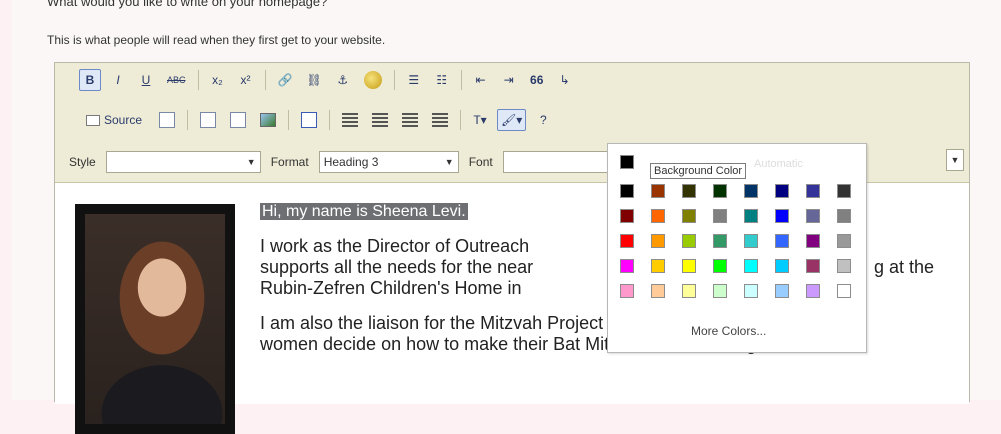  Describe the element at coordinates (440, 120) in the screenshot. I see `align-justify-icon` at that location.